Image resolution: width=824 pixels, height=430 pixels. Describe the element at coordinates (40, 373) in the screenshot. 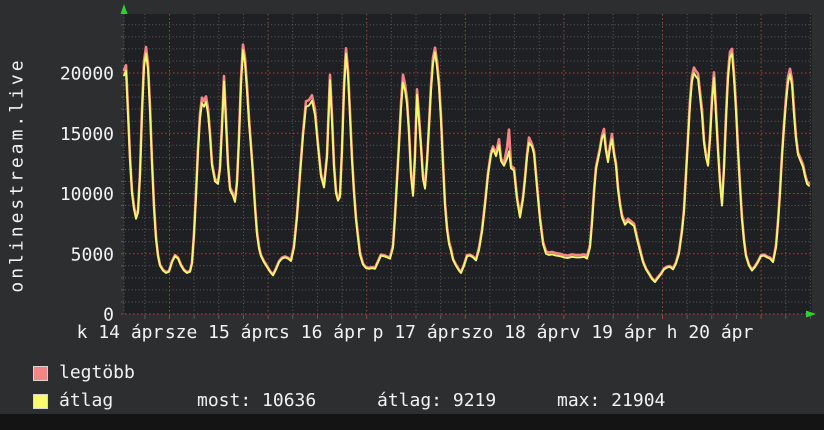

I see `legtobb-swatch-icon` at that location.